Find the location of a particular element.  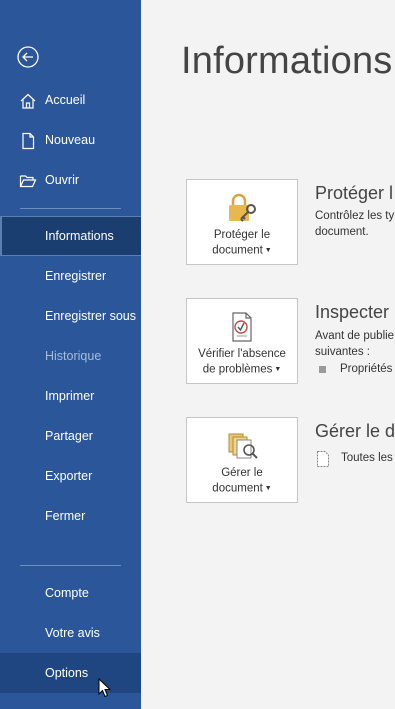

protect-description: Contrôlez les ty document. is located at coordinates (355, 224).